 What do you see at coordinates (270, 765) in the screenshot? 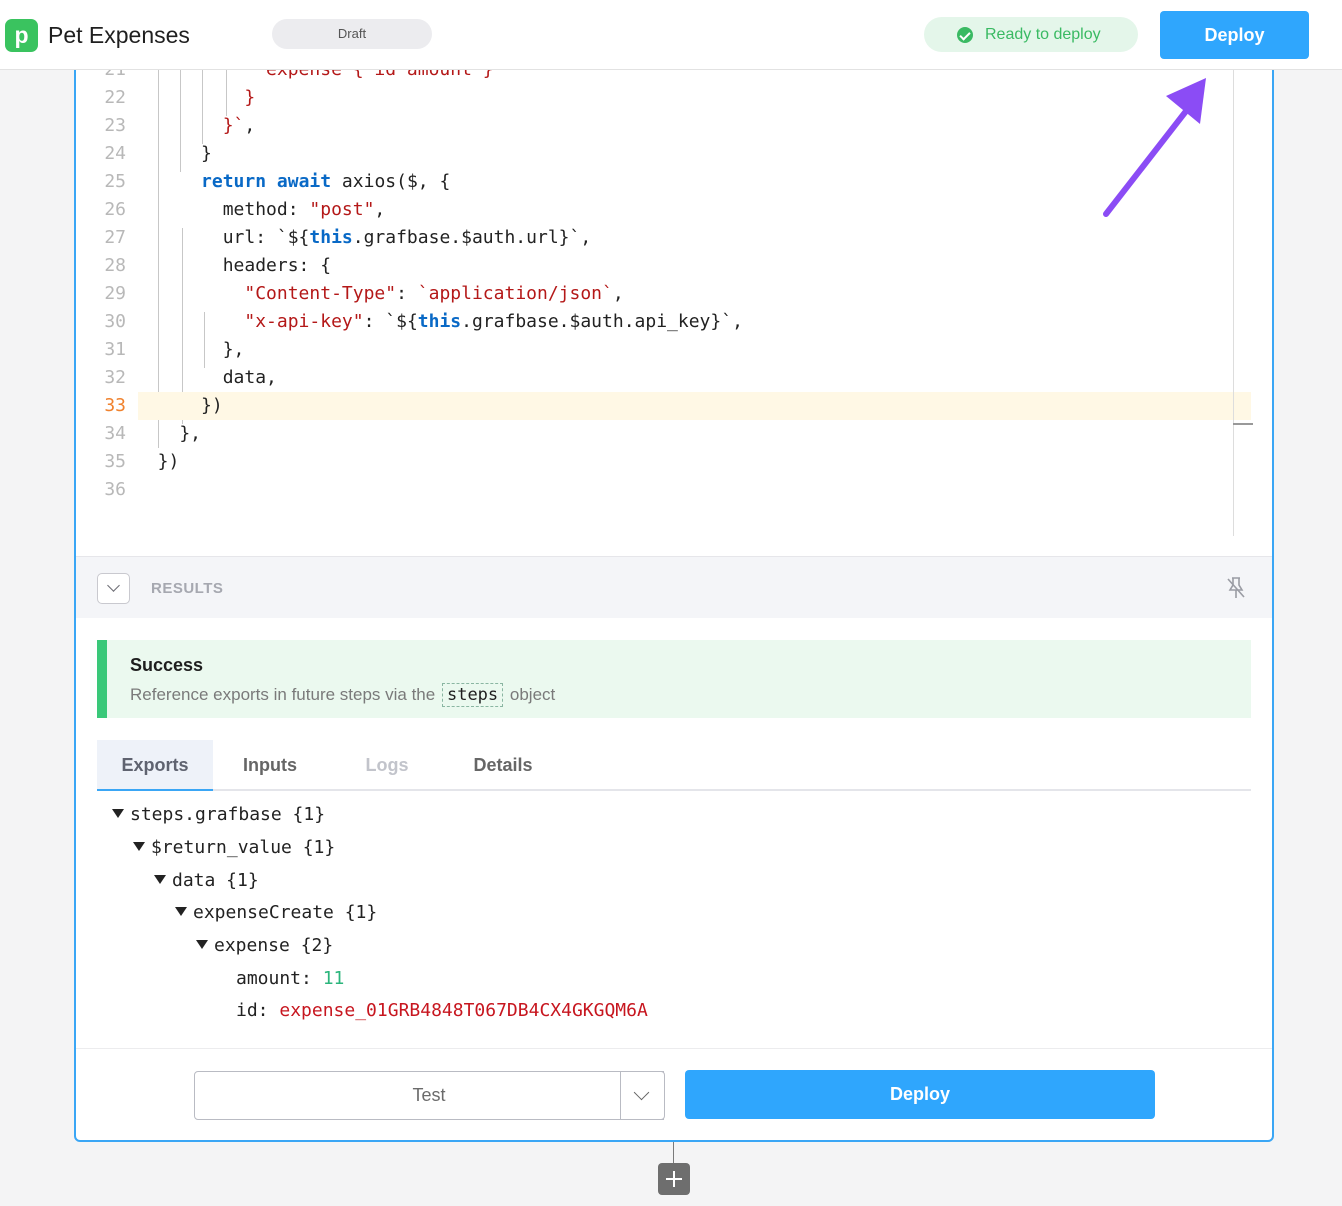
I see `tab-inputs: Inputs` at bounding box center [270, 765].